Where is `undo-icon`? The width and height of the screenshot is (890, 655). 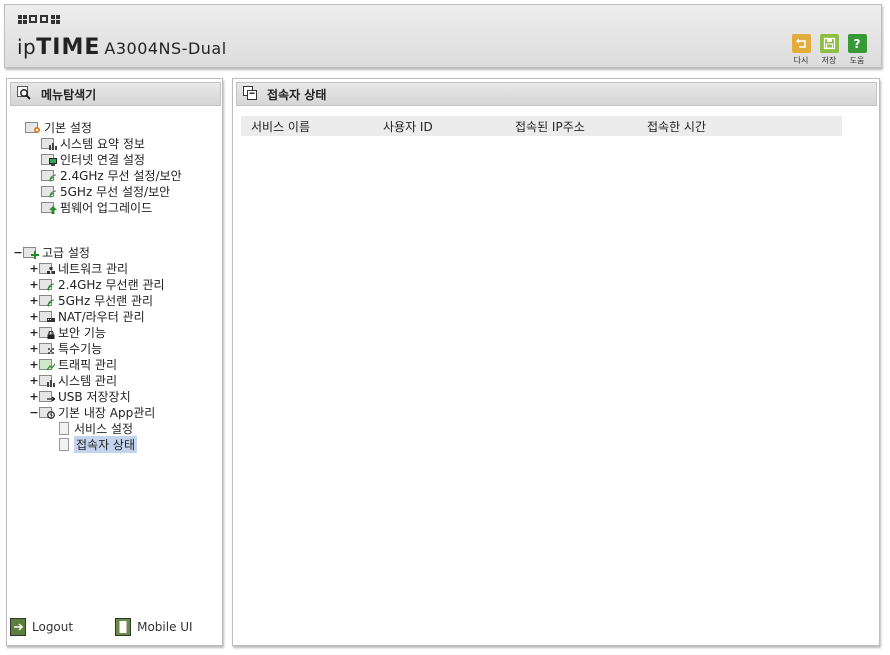 undo-icon is located at coordinates (801, 43).